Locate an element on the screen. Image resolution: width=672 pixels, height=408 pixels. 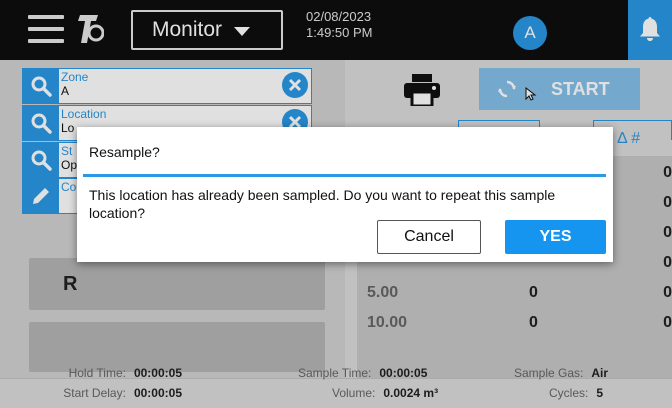
dialog-divider is located at coordinates (344, 175).